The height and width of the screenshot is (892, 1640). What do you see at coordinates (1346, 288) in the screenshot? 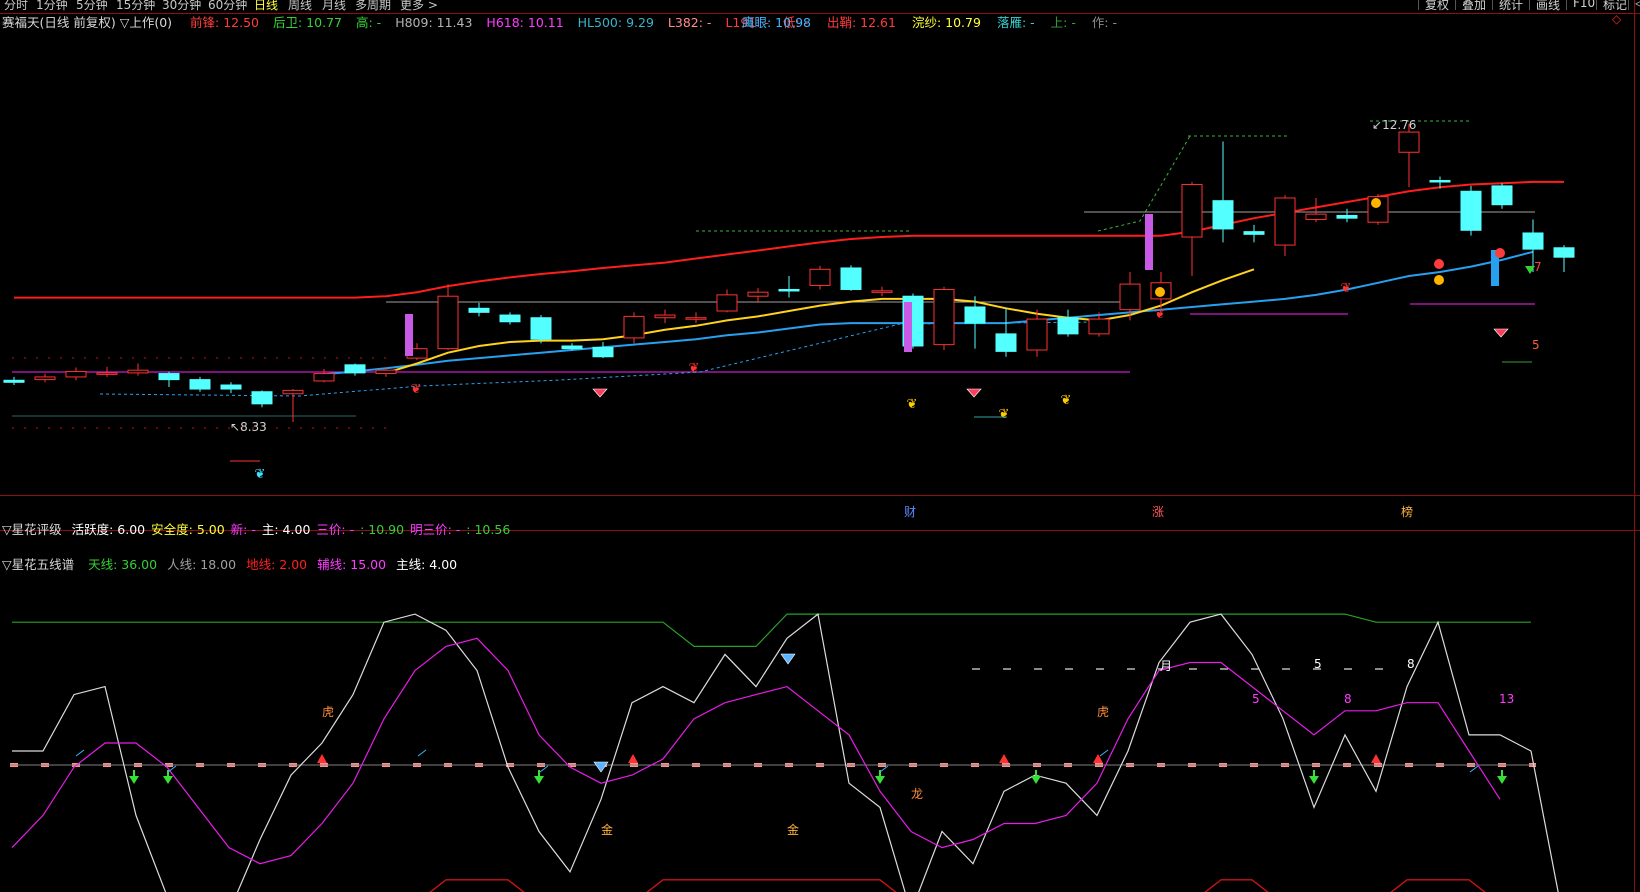
I see `butterfly-icon-6: ❦` at bounding box center [1346, 288].